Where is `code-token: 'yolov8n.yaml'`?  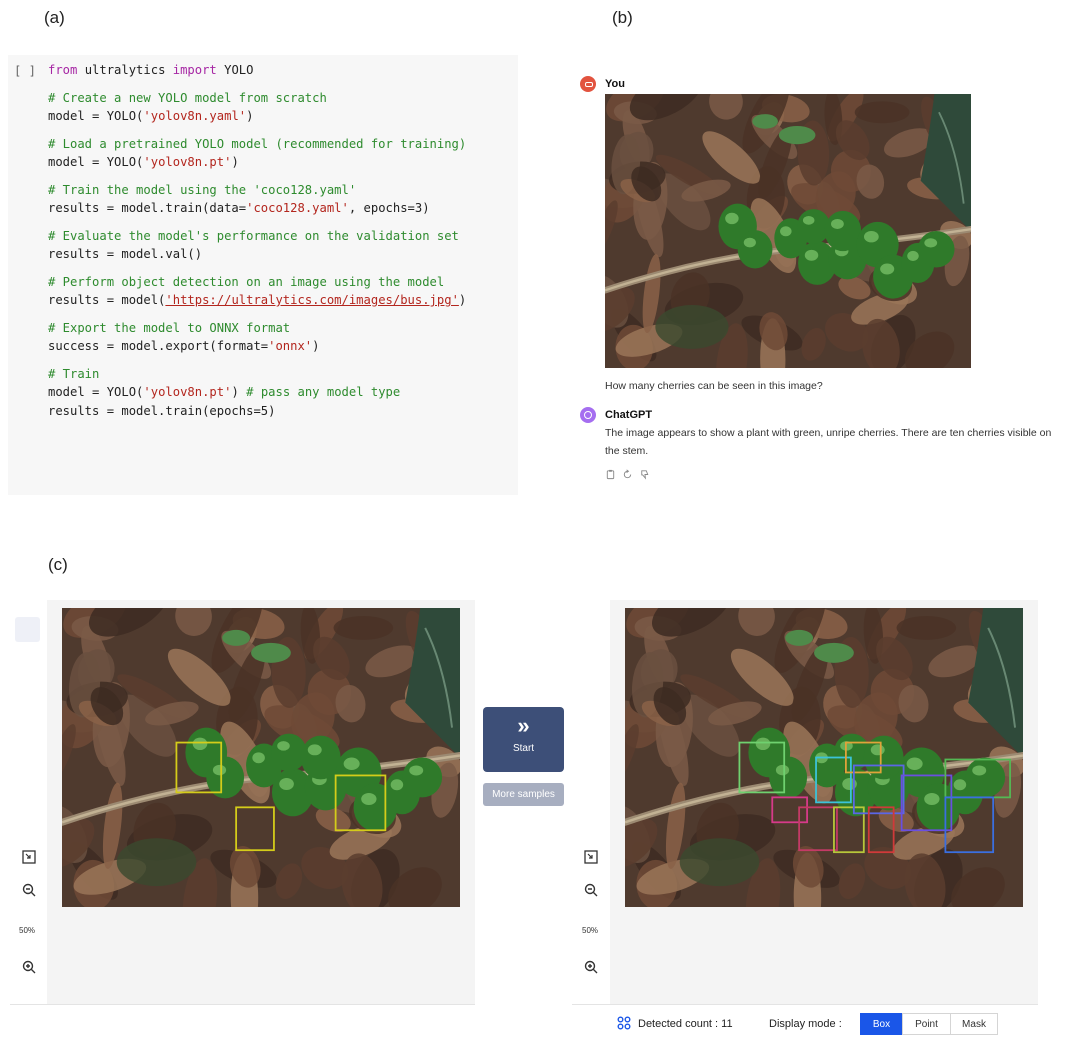 code-token: 'yolov8n.yaml' is located at coordinates (195, 116).